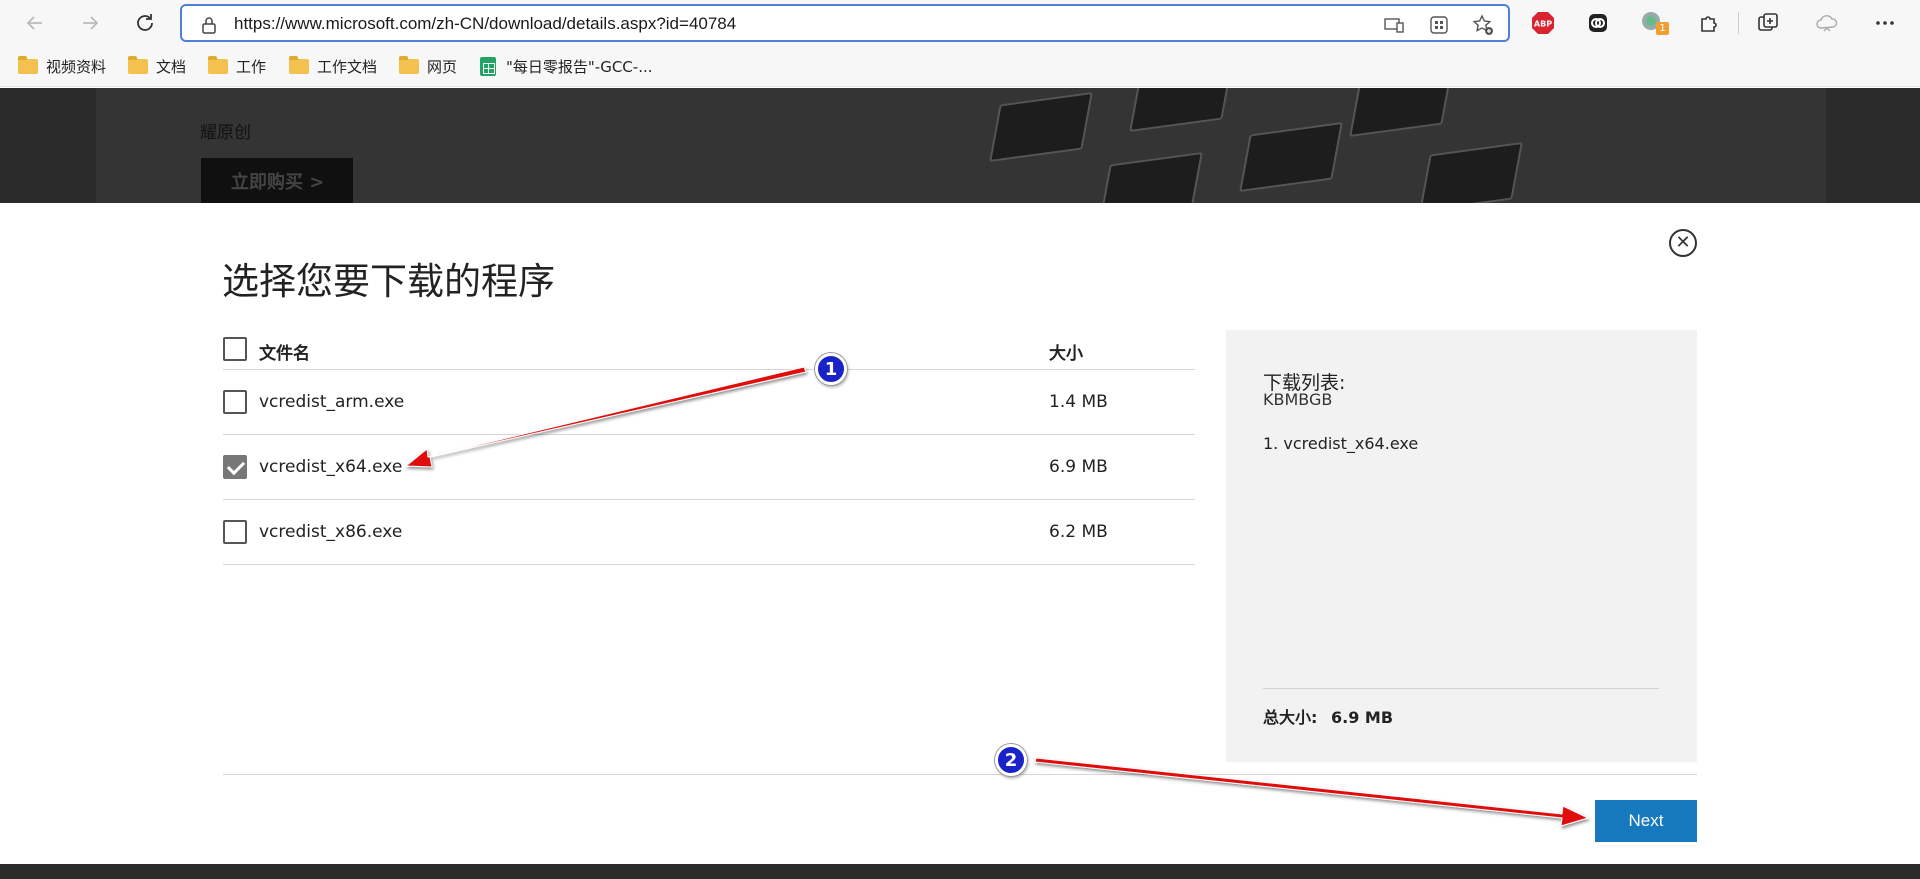 The width and height of the screenshot is (1920, 879). Describe the element at coordinates (284, 354) in the screenshot. I see `header-filename: 文件名` at that location.